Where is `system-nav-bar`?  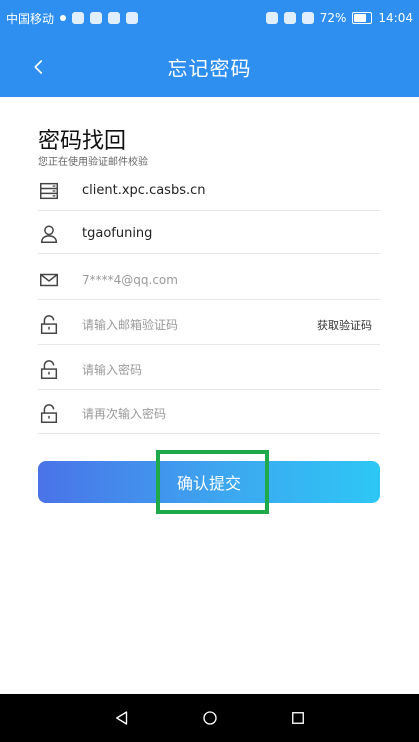 system-nav-bar is located at coordinates (209, 718).